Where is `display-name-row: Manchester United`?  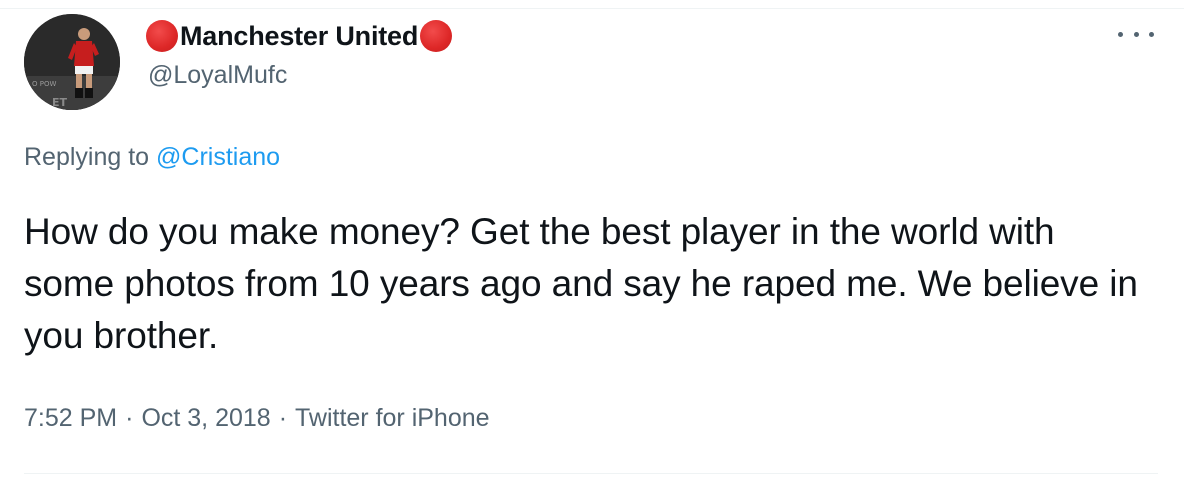
display-name-row: Manchester United is located at coordinates (299, 36).